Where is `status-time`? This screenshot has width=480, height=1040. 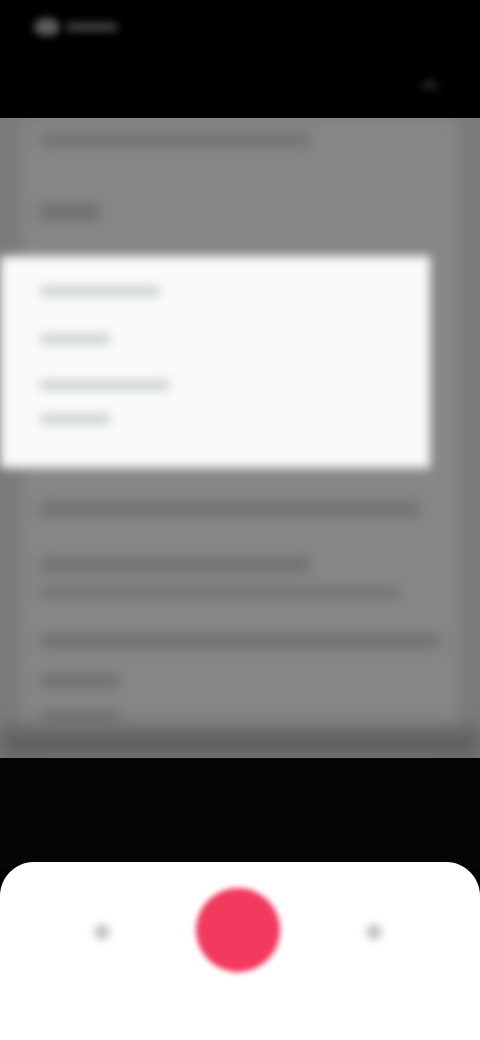
status-time is located at coordinates (75, 26).